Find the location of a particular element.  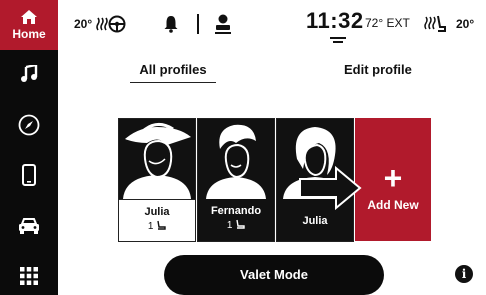

profile-card: Fernando 1 is located at coordinates (236, 180).